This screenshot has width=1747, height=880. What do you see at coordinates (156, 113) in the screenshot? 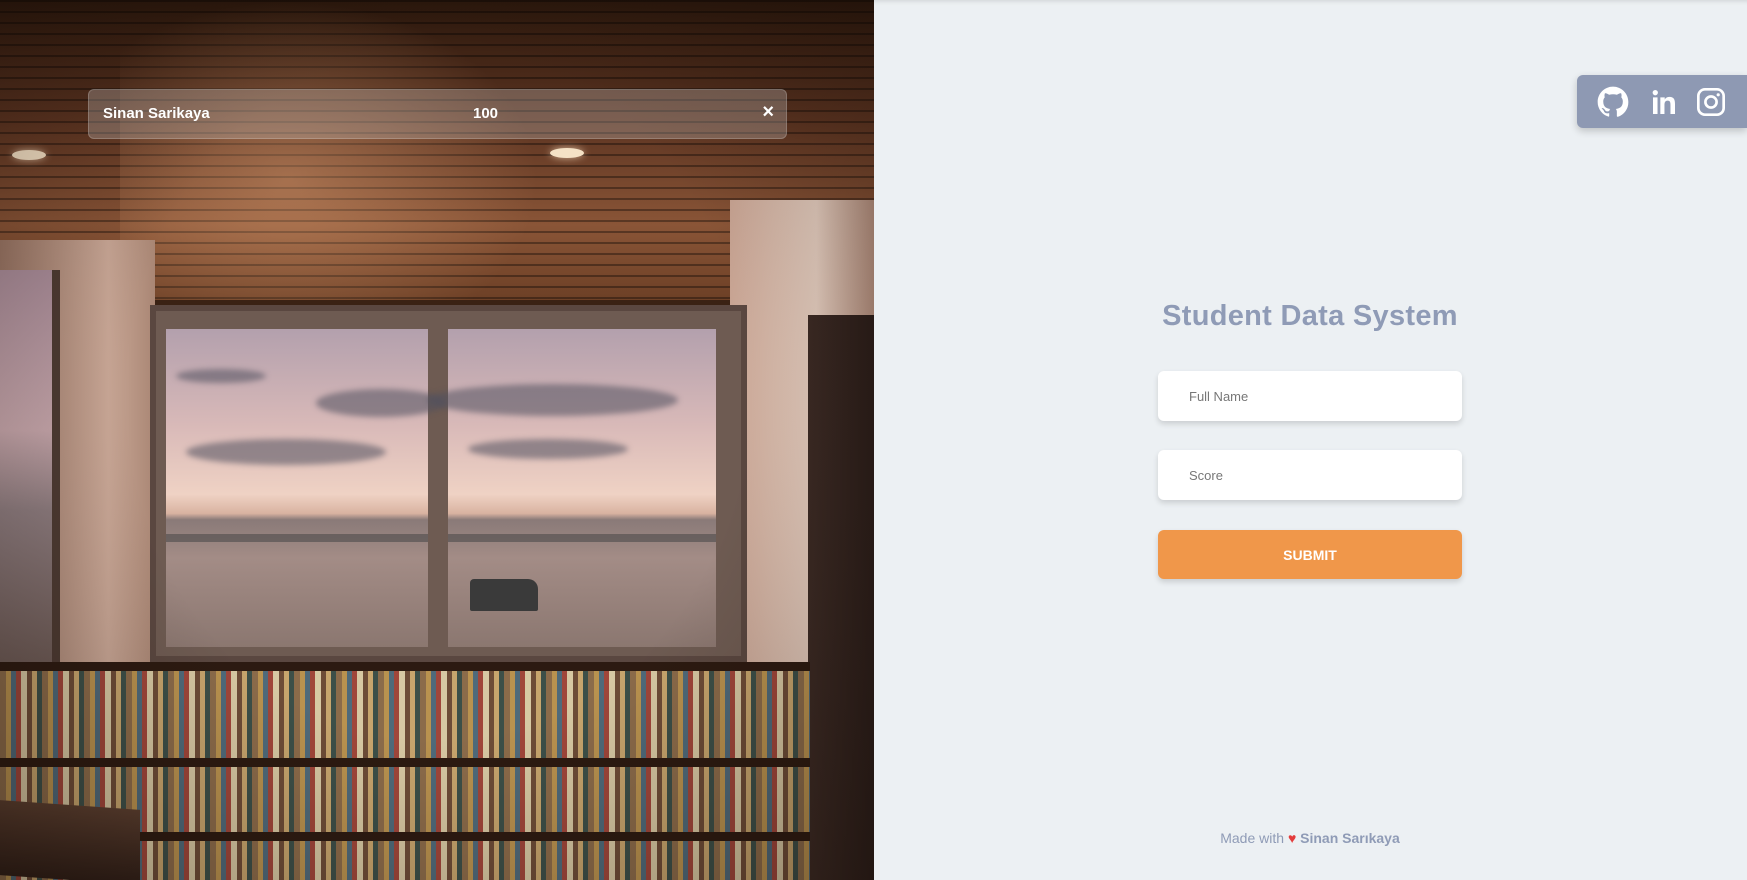
I see `student-name: Sinan Sarikaya` at bounding box center [156, 113].